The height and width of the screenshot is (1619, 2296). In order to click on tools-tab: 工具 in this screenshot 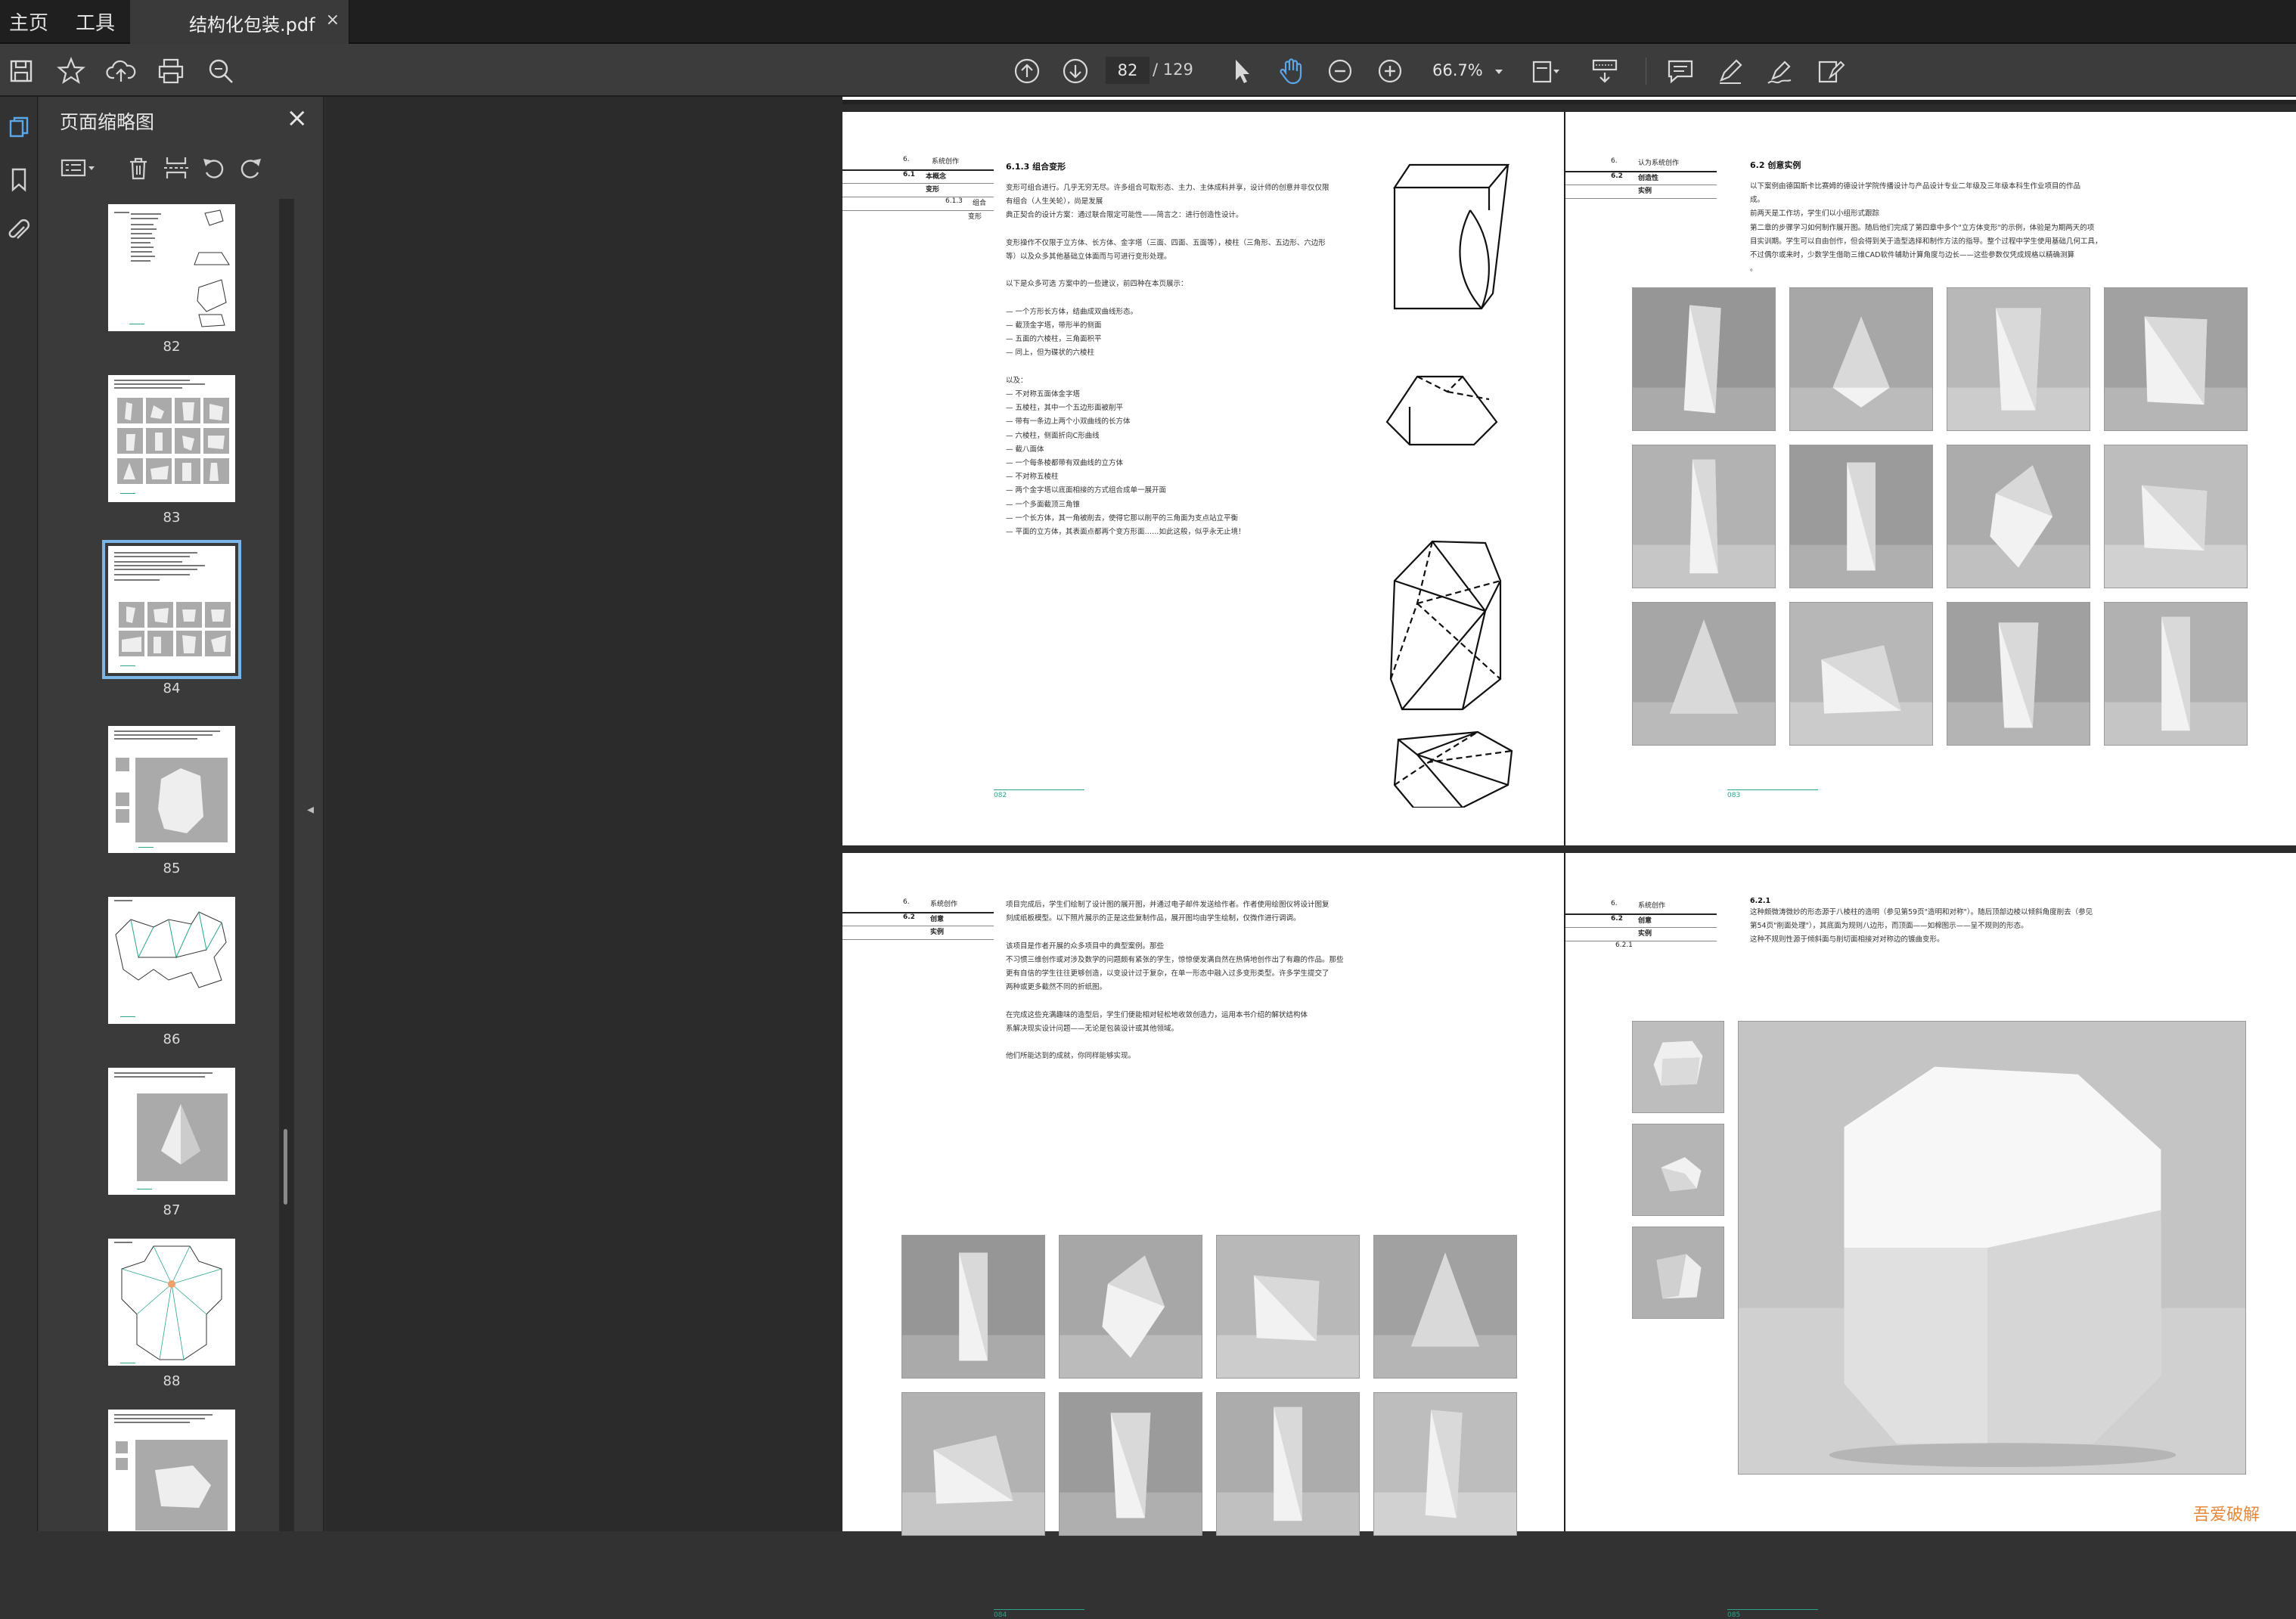, I will do `click(95, 22)`.